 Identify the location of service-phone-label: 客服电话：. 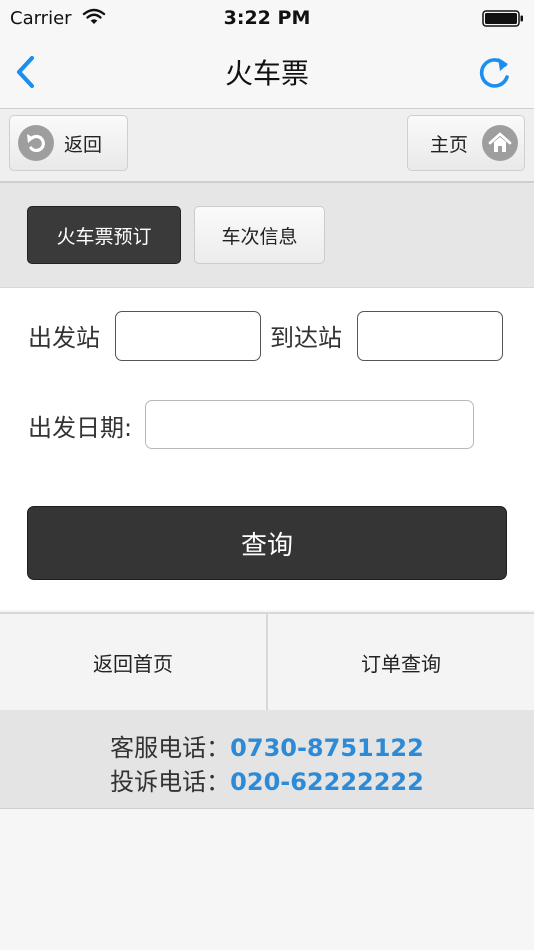
(170, 748).